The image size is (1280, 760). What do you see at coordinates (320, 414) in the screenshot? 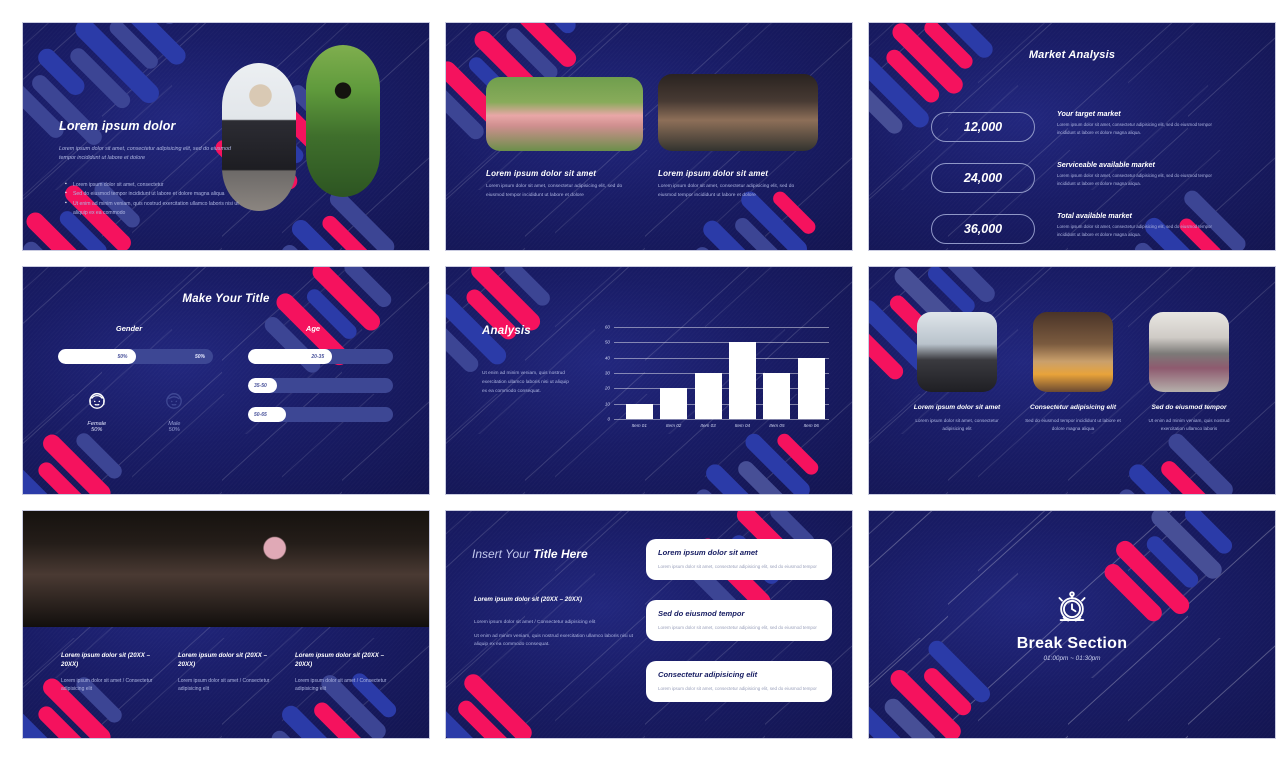
I see `age-bar-50-65: 50-65` at bounding box center [320, 414].